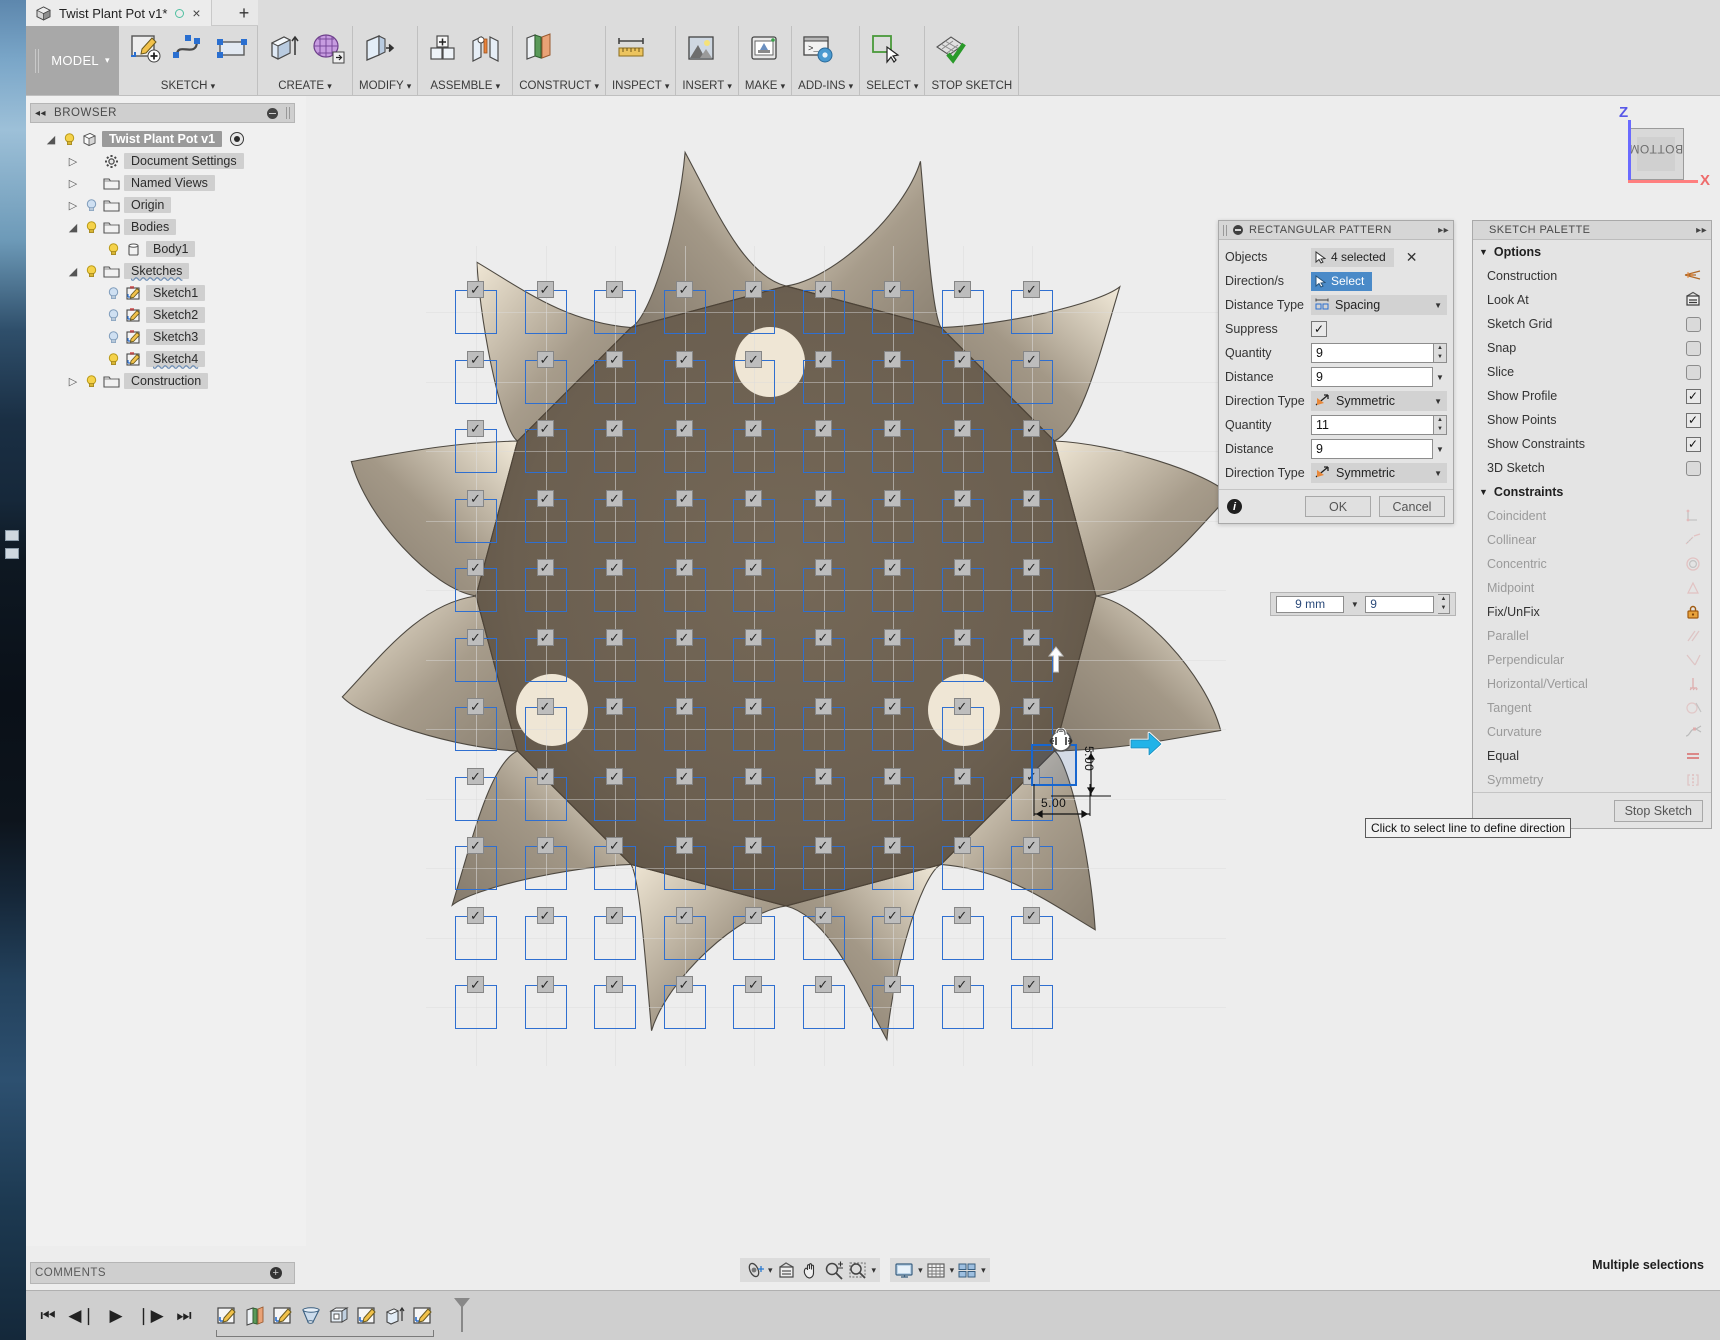 This screenshot has width=1720, height=1340. What do you see at coordinates (1352, 257) in the screenshot?
I see `objects-select-button: 4 selected` at bounding box center [1352, 257].